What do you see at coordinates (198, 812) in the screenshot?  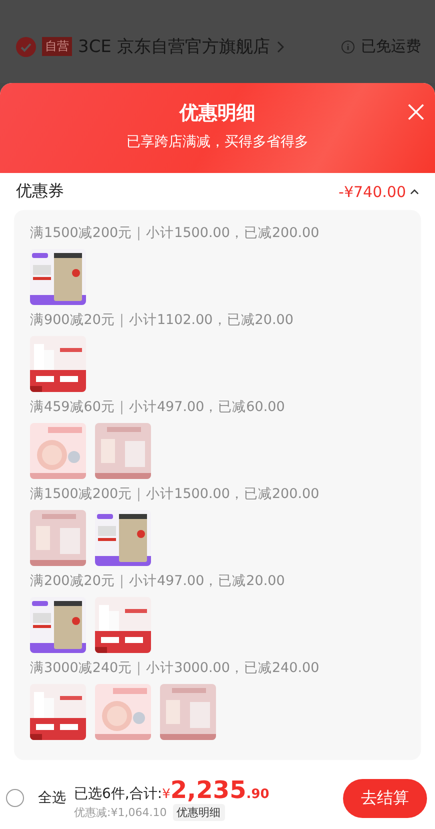 I see `details-button: 优惠明细` at bounding box center [198, 812].